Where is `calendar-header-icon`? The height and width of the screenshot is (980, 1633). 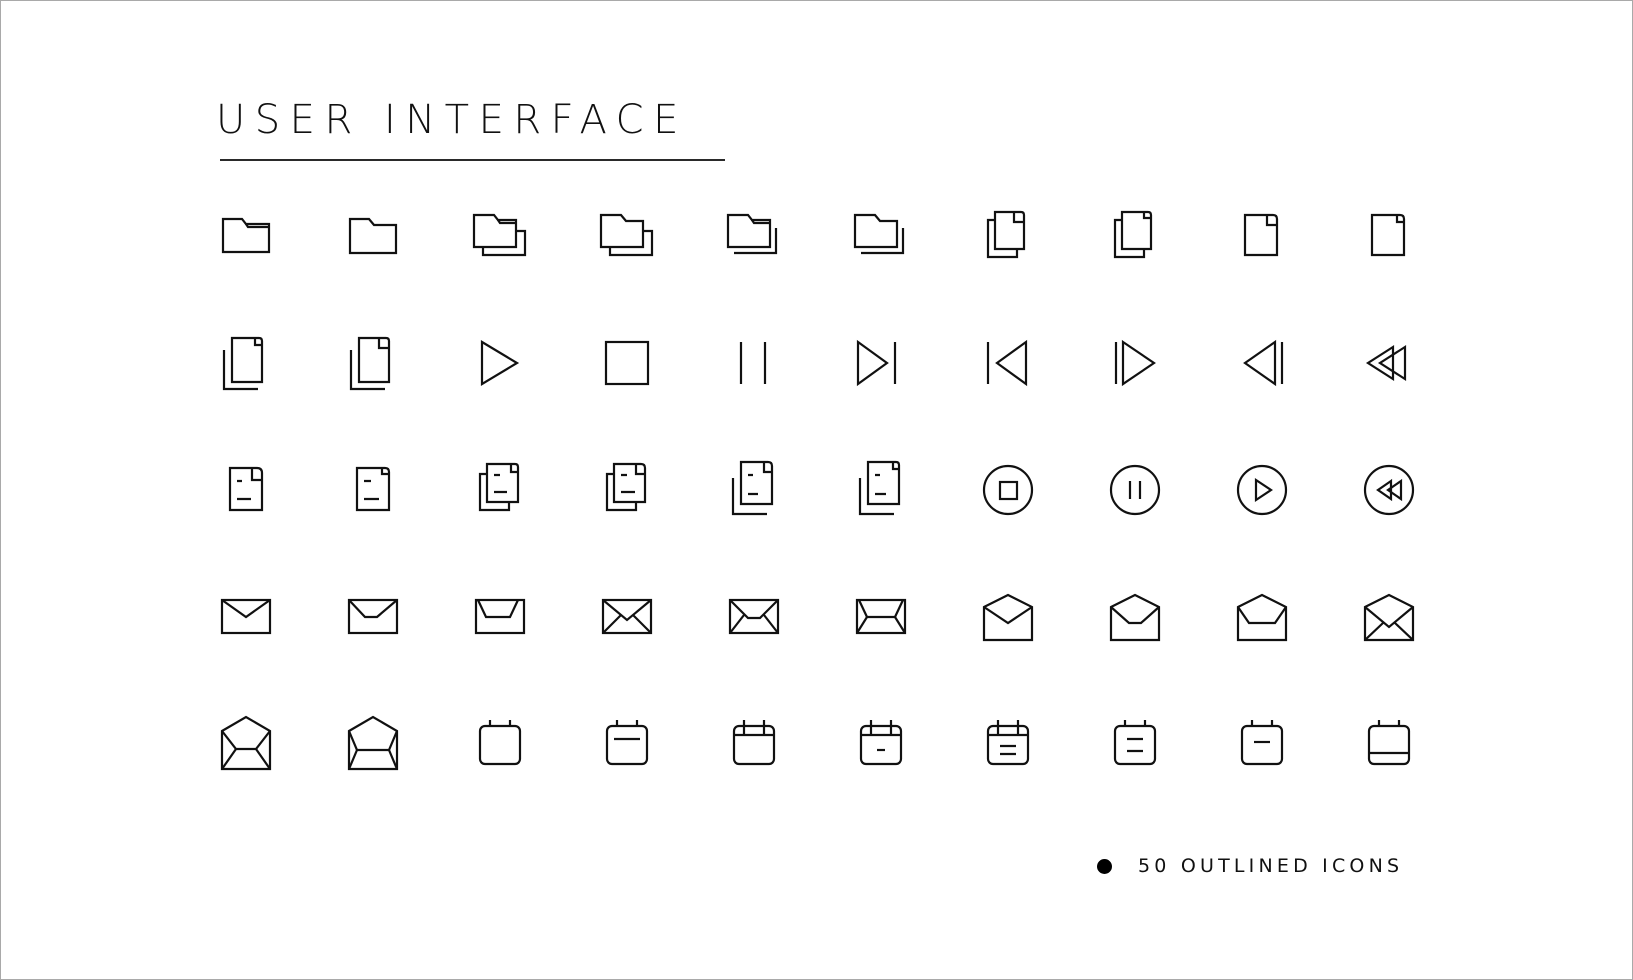
calendar-header-icon is located at coordinates (754, 744).